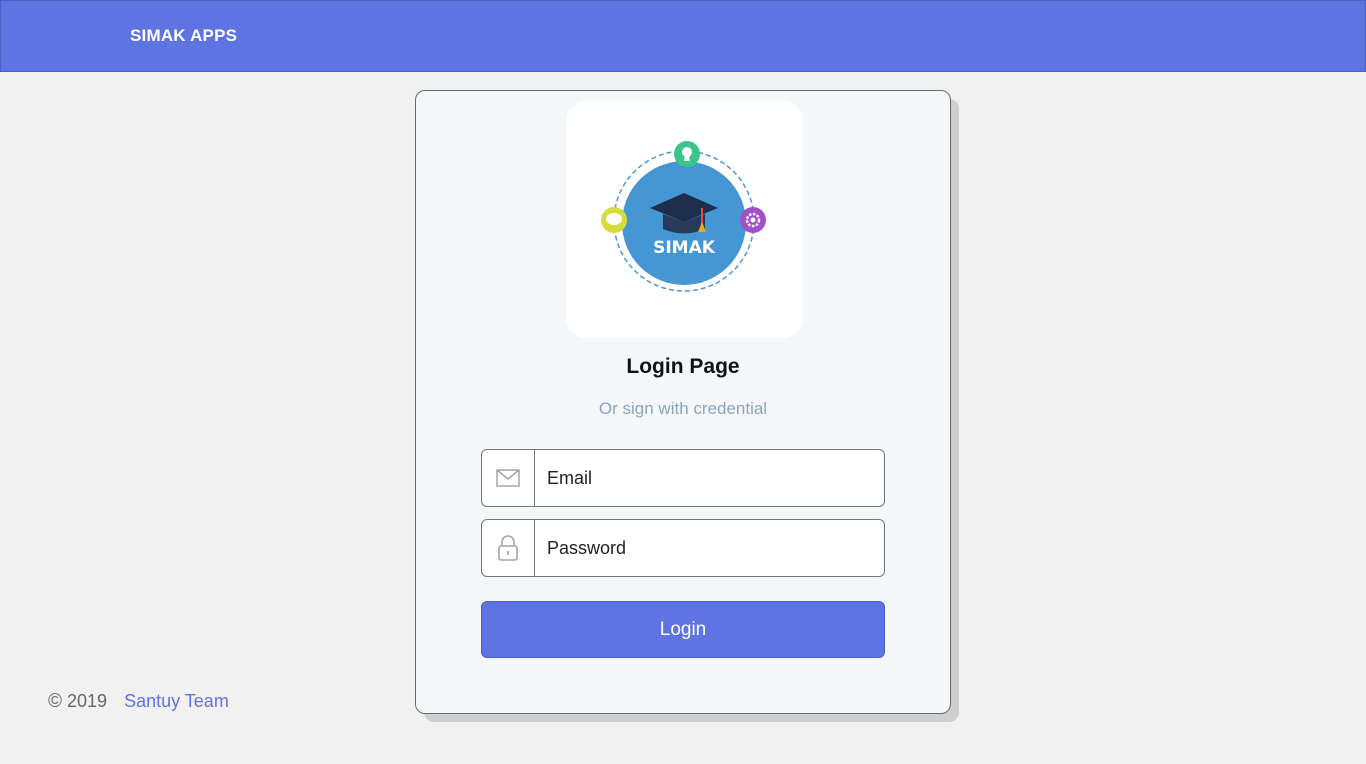 Image resolution: width=1366 pixels, height=764 pixels. Describe the element at coordinates (683, 408) in the screenshot. I see `subtitle-text: Or sign with credential` at that location.